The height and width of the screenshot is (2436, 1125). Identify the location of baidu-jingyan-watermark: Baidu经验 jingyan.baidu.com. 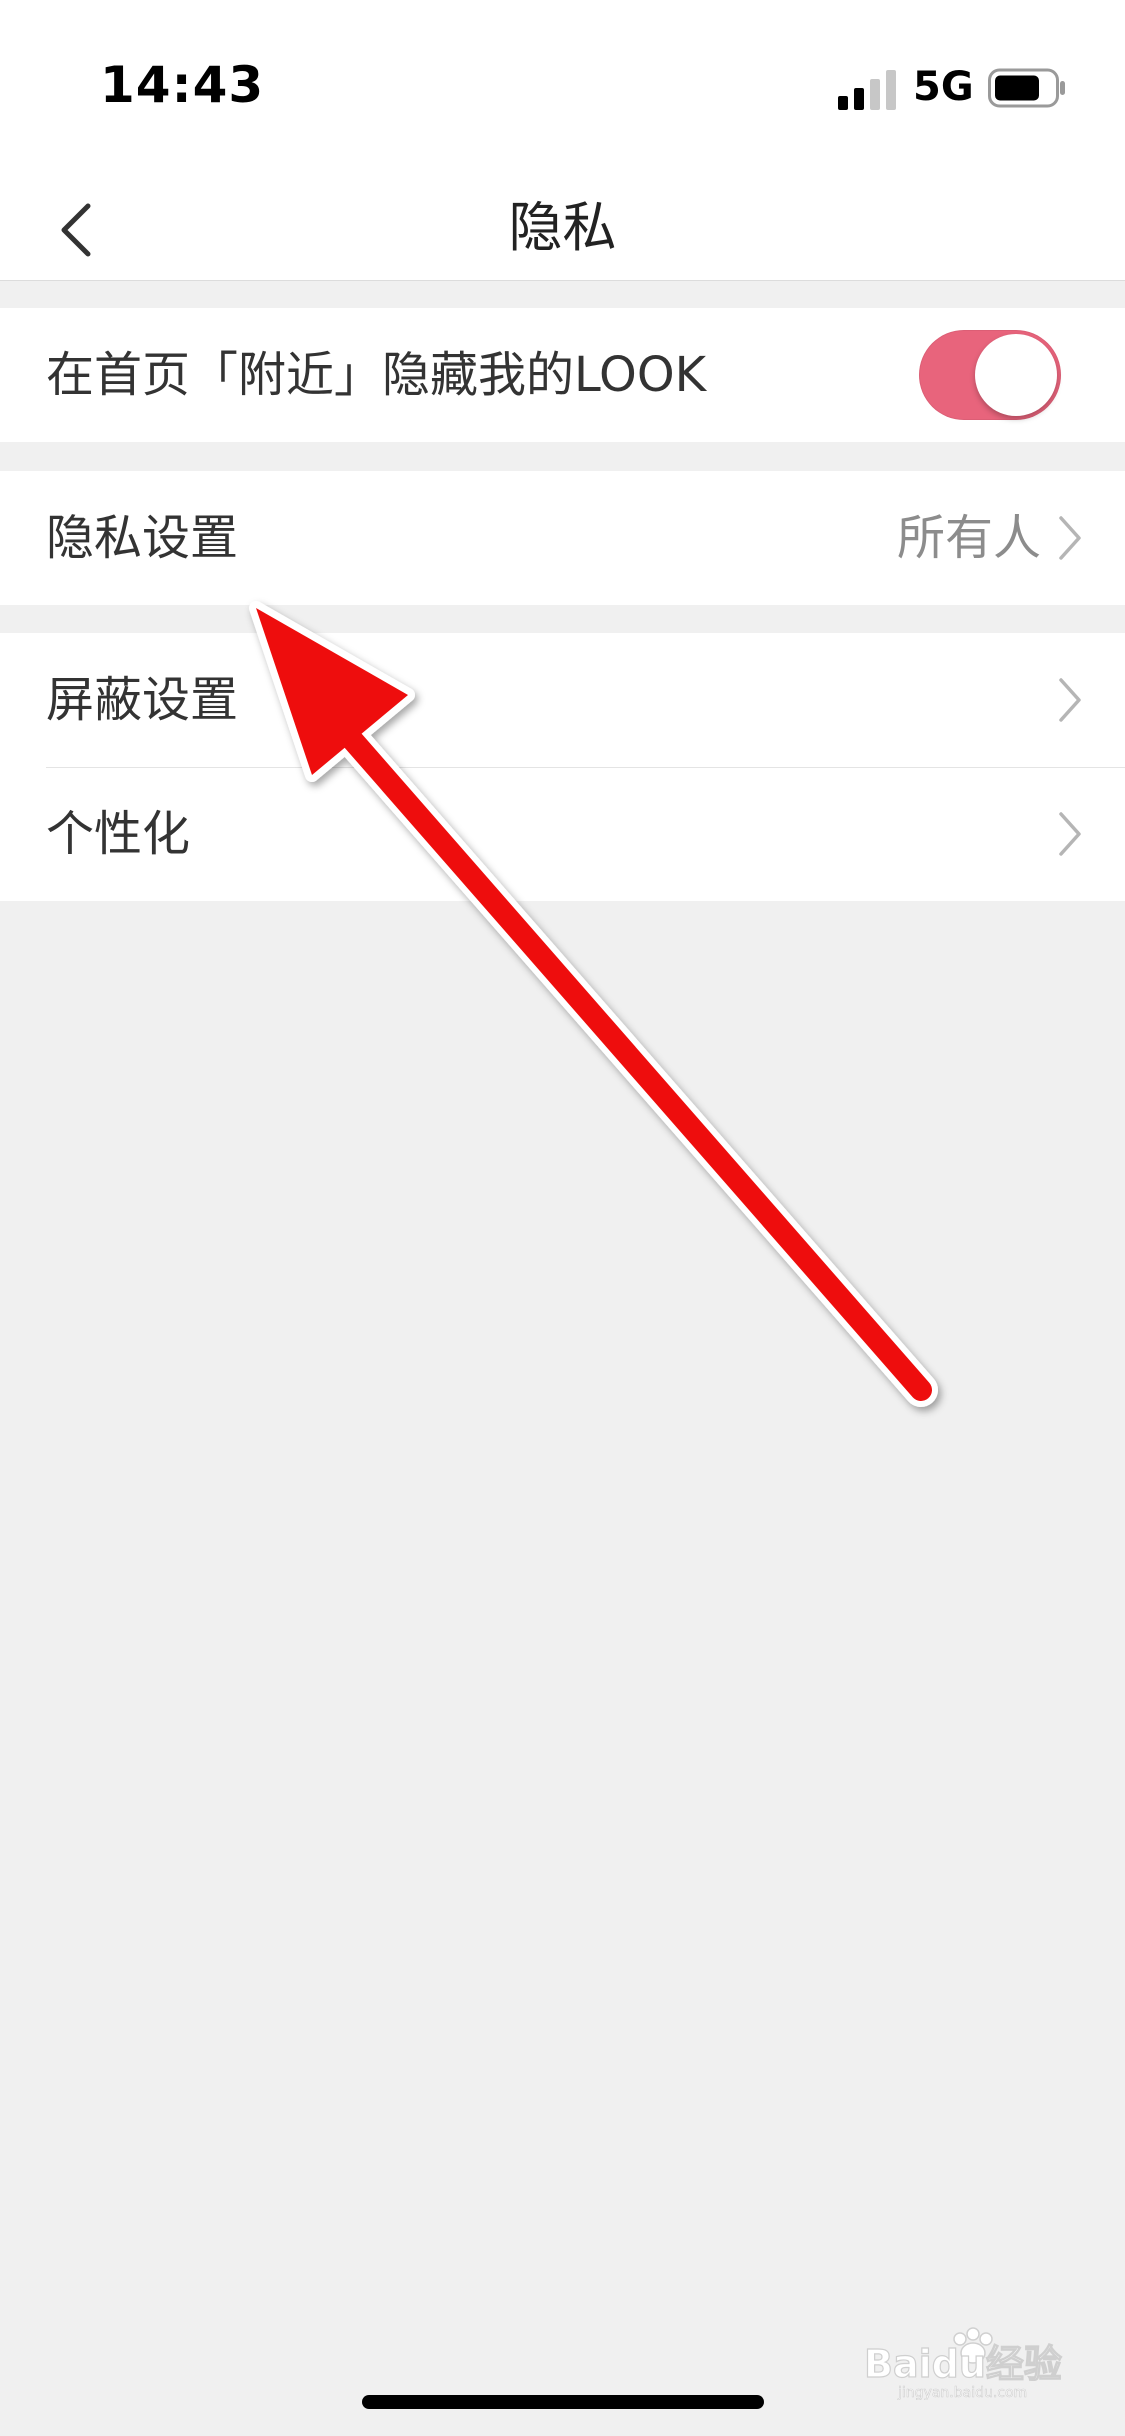
(962, 2363).